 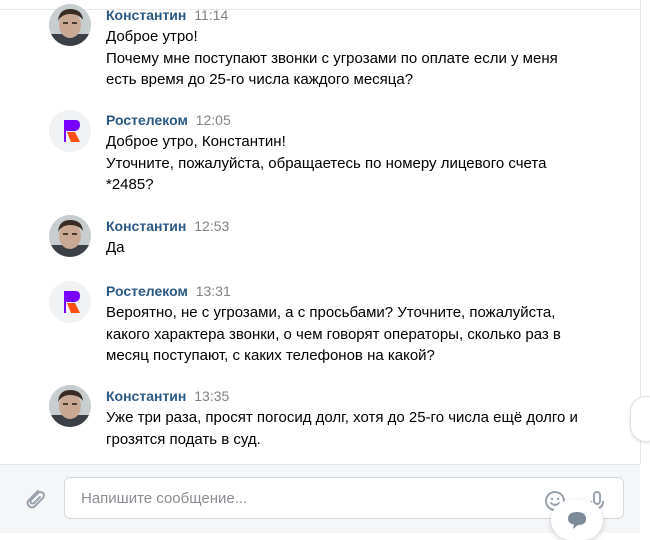 What do you see at coordinates (212, 226) in the screenshot?
I see `message-time: 12:53` at bounding box center [212, 226].